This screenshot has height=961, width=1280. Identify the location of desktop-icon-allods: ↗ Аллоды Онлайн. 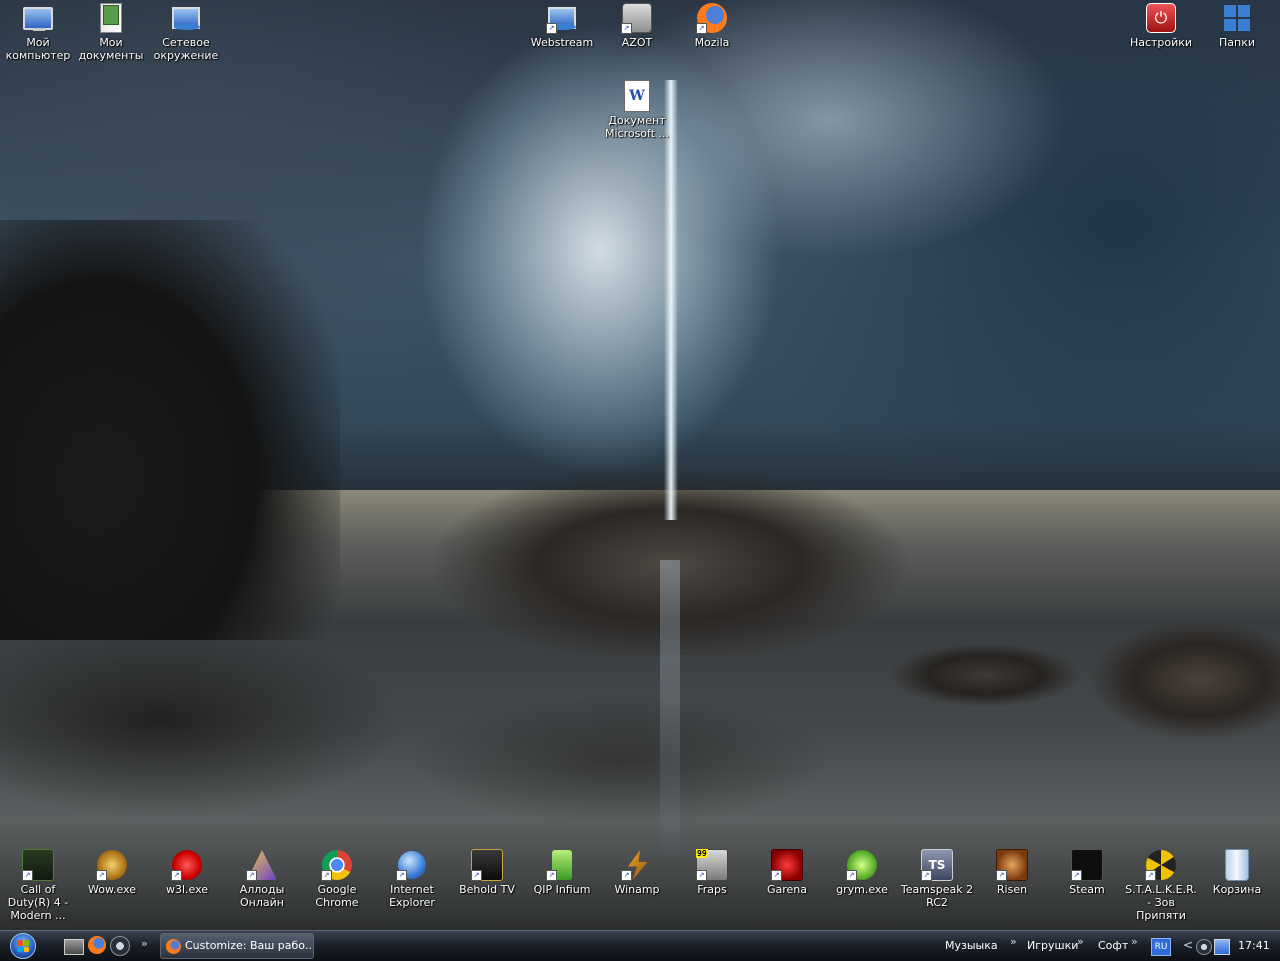
(262, 879).